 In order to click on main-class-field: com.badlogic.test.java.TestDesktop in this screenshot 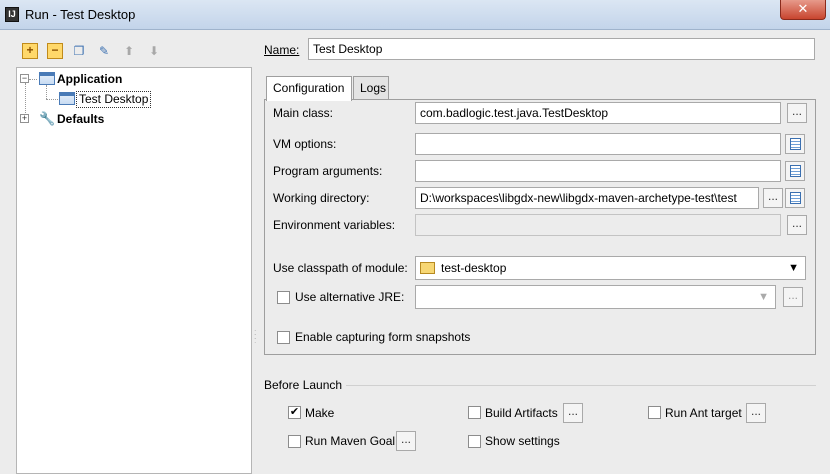, I will do `click(598, 113)`.